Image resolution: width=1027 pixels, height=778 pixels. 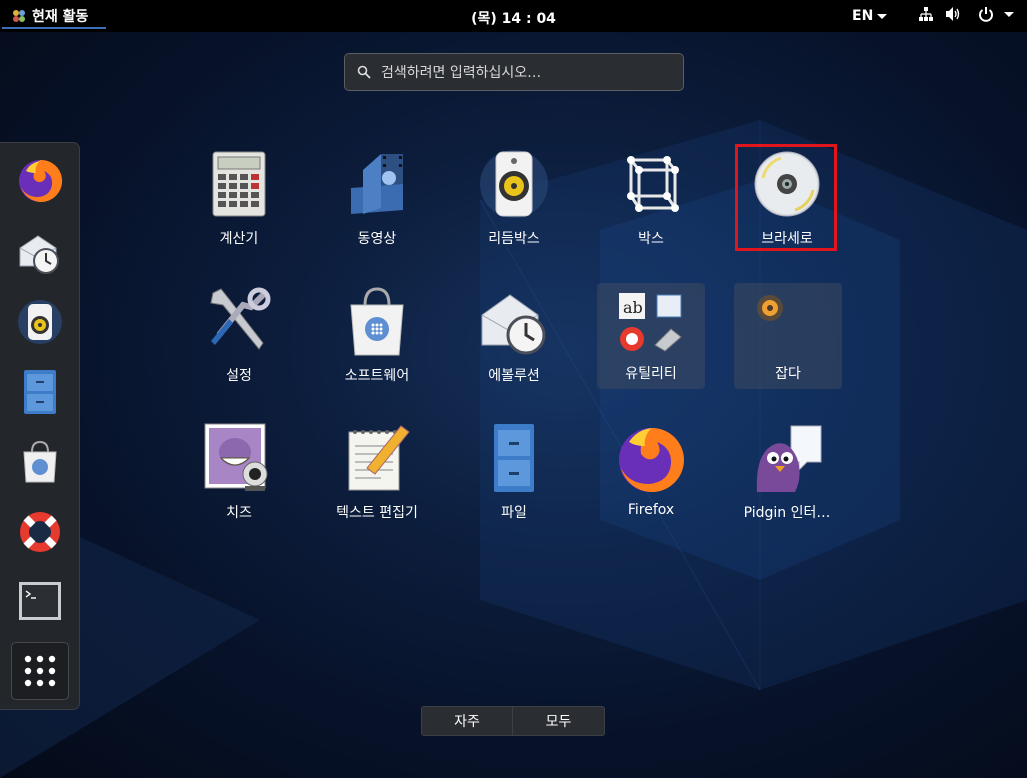 What do you see at coordinates (986, 14) in the screenshot?
I see `power-icon` at bounding box center [986, 14].